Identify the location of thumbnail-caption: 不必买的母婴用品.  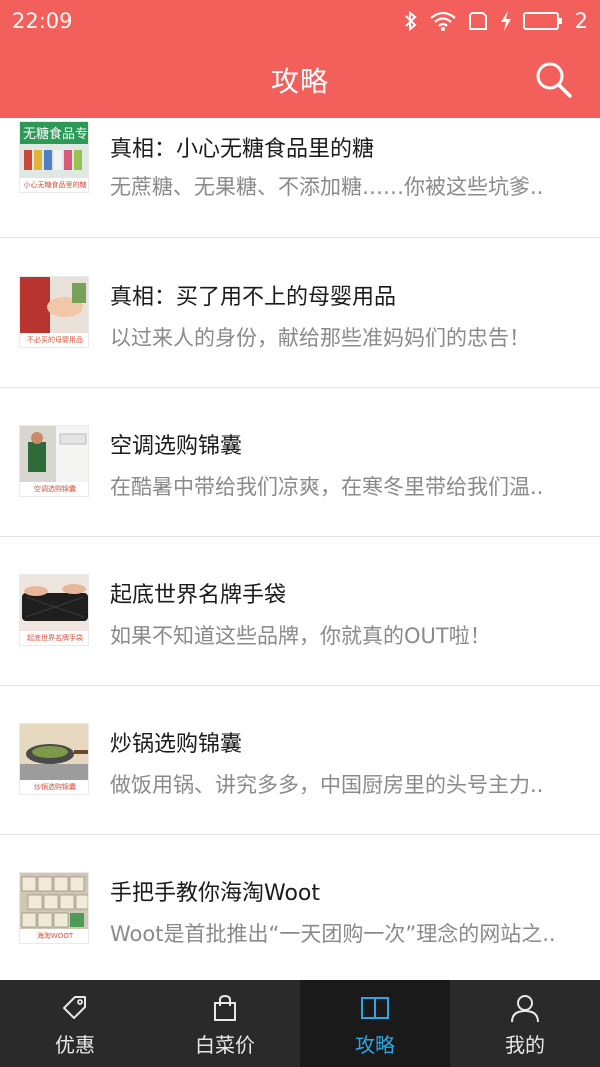
(54, 340).